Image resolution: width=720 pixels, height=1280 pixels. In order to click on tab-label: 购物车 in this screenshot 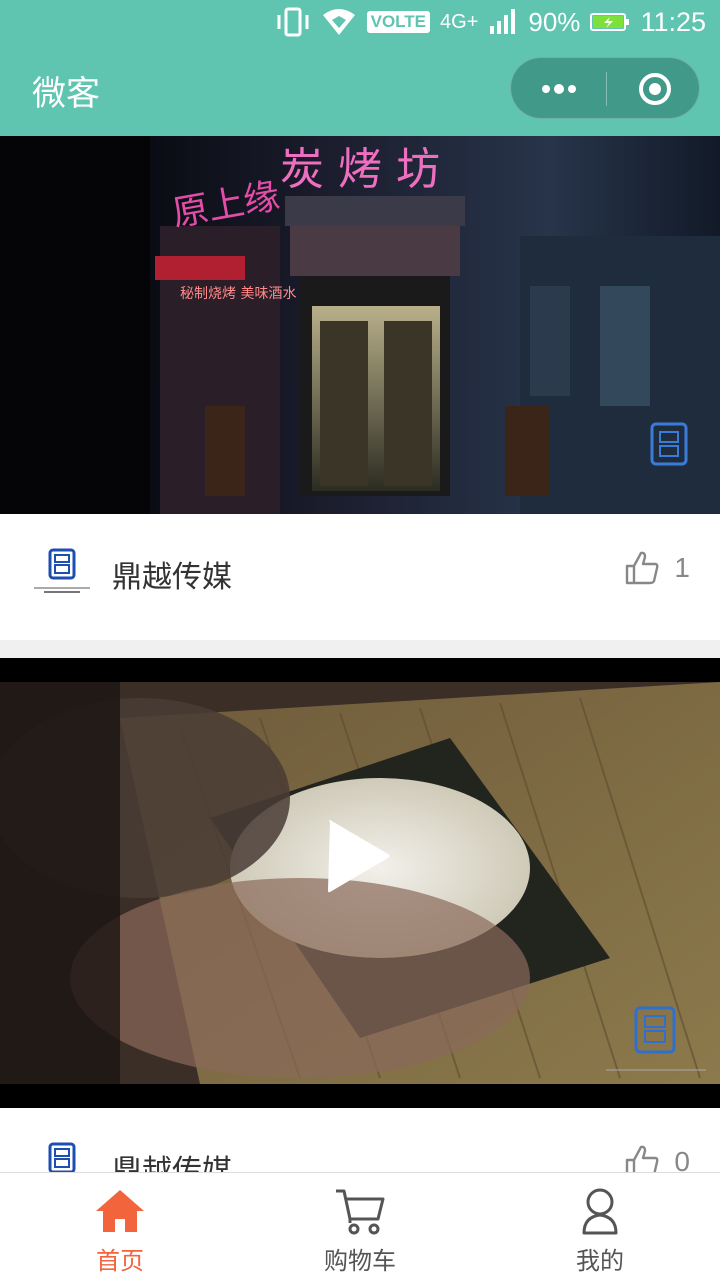, I will do `click(360, 1261)`.